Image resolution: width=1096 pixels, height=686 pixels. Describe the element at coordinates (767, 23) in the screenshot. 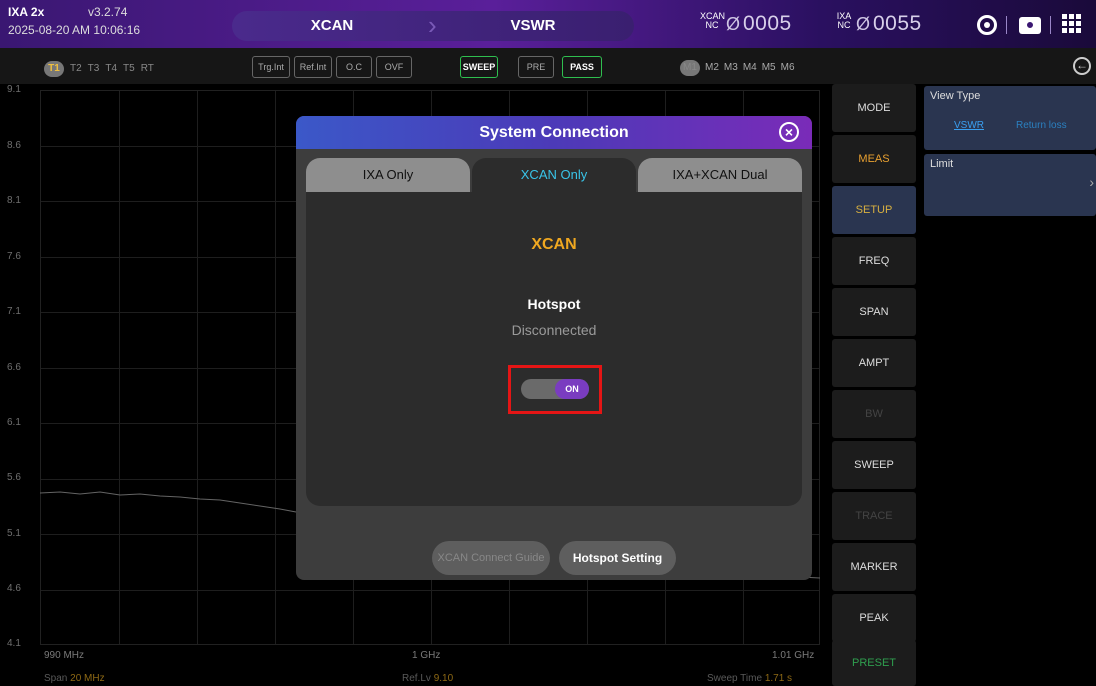

I see `xcan-nc-value: 0005` at that location.